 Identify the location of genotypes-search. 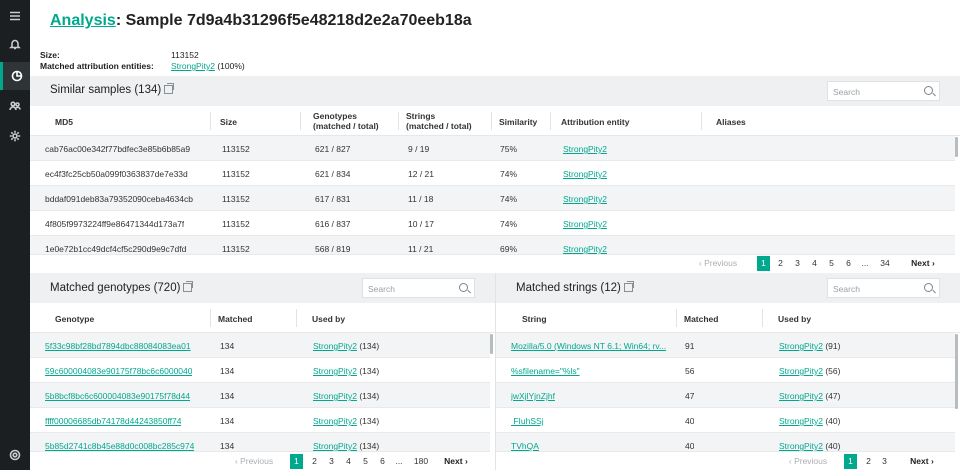
(418, 288).